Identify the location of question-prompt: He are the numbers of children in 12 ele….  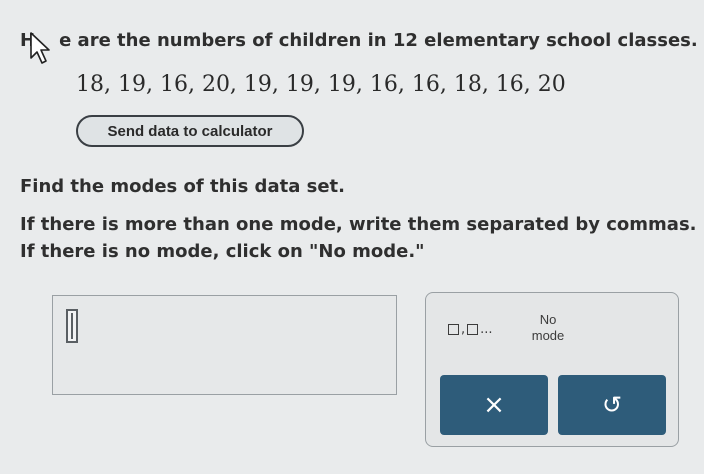
(359, 40).